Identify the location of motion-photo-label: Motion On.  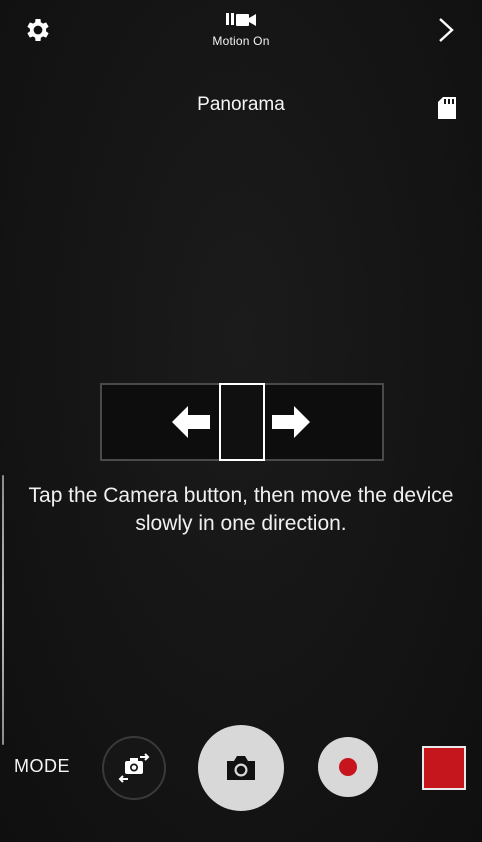
(241, 41).